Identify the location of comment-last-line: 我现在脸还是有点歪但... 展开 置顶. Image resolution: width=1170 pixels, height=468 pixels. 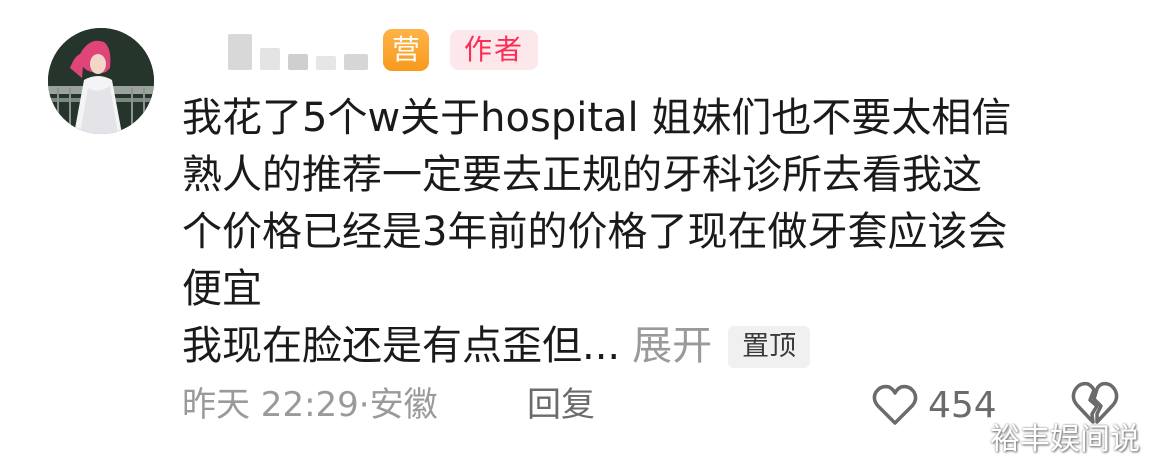
(652, 346).